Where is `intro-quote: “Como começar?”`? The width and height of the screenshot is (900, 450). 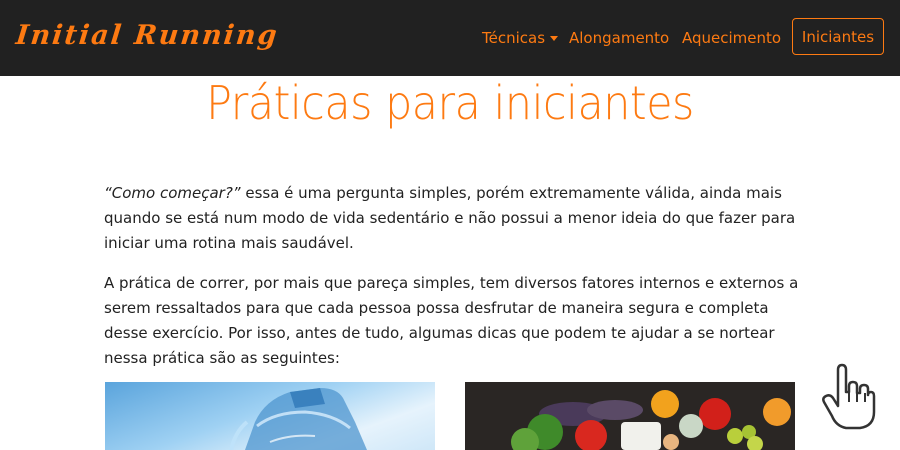 intro-quote: “Como começar?” is located at coordinates (172, 193).